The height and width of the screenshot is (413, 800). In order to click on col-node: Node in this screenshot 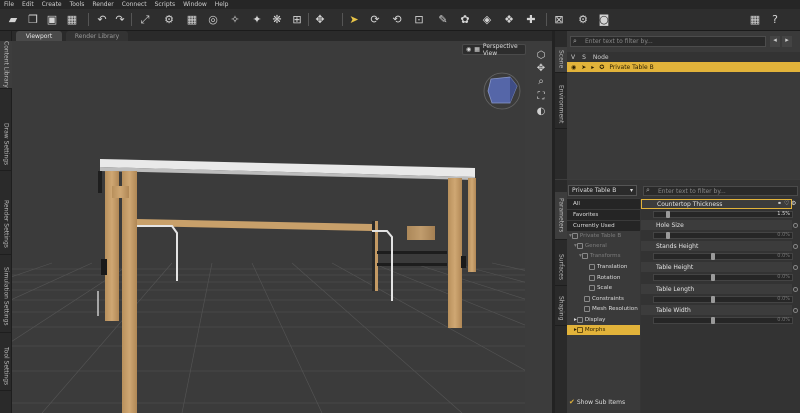, I will do `click(601, 57)`.